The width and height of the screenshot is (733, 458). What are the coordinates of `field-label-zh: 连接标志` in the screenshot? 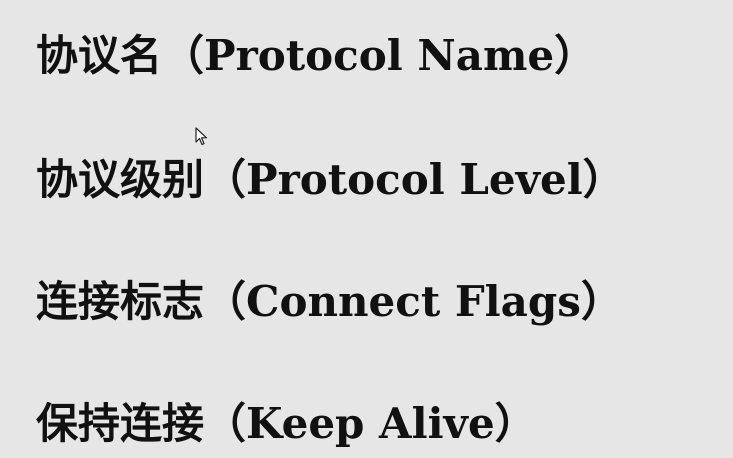 It's located at (120, 301).